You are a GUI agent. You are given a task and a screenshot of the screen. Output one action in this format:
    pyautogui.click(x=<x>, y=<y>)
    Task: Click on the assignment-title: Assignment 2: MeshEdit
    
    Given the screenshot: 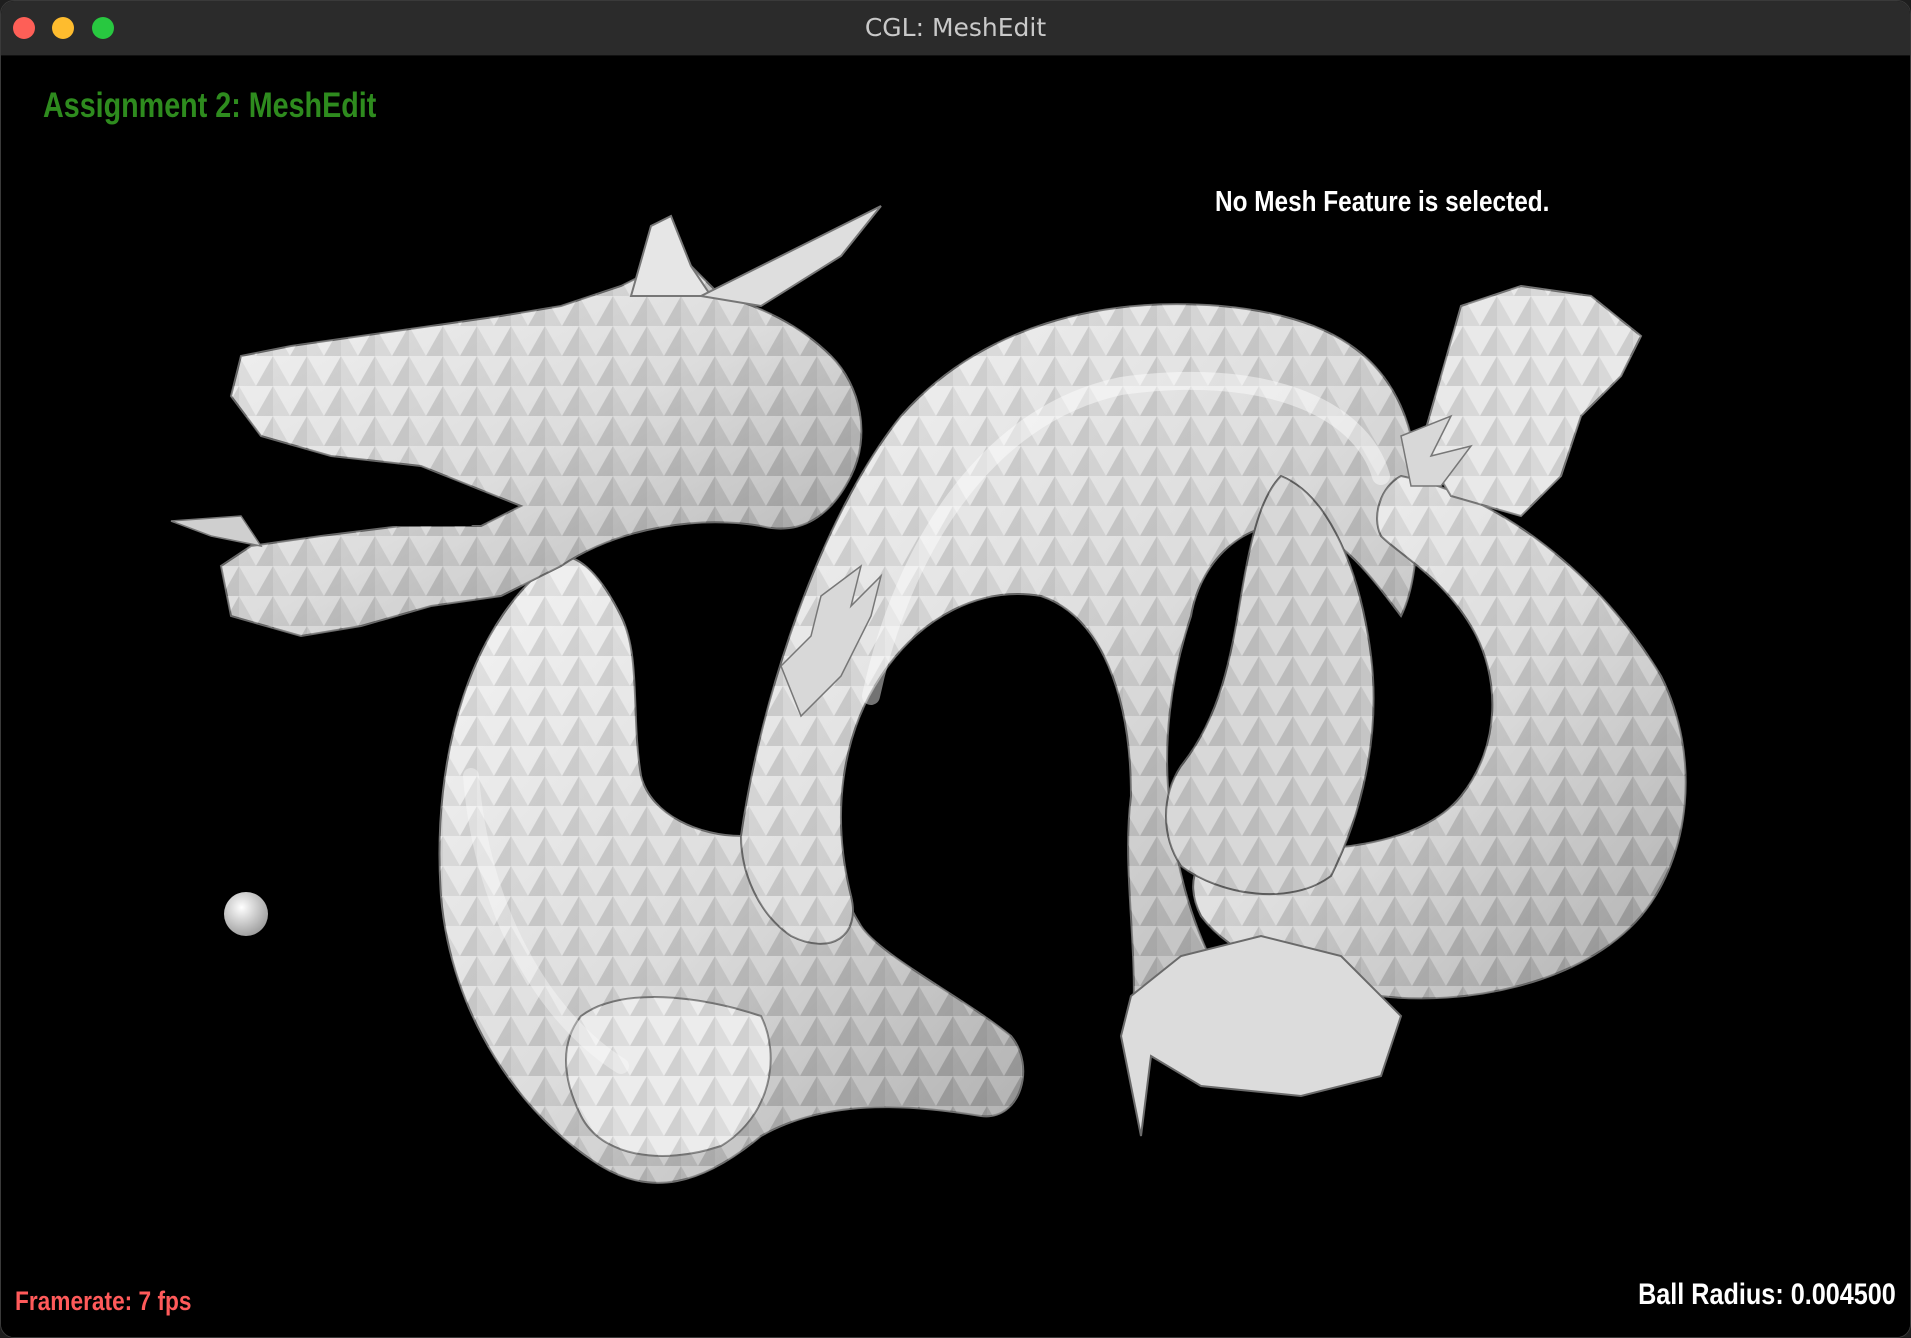 What is the action you would take?
    pyautogui.click(x=210, y=105)
    